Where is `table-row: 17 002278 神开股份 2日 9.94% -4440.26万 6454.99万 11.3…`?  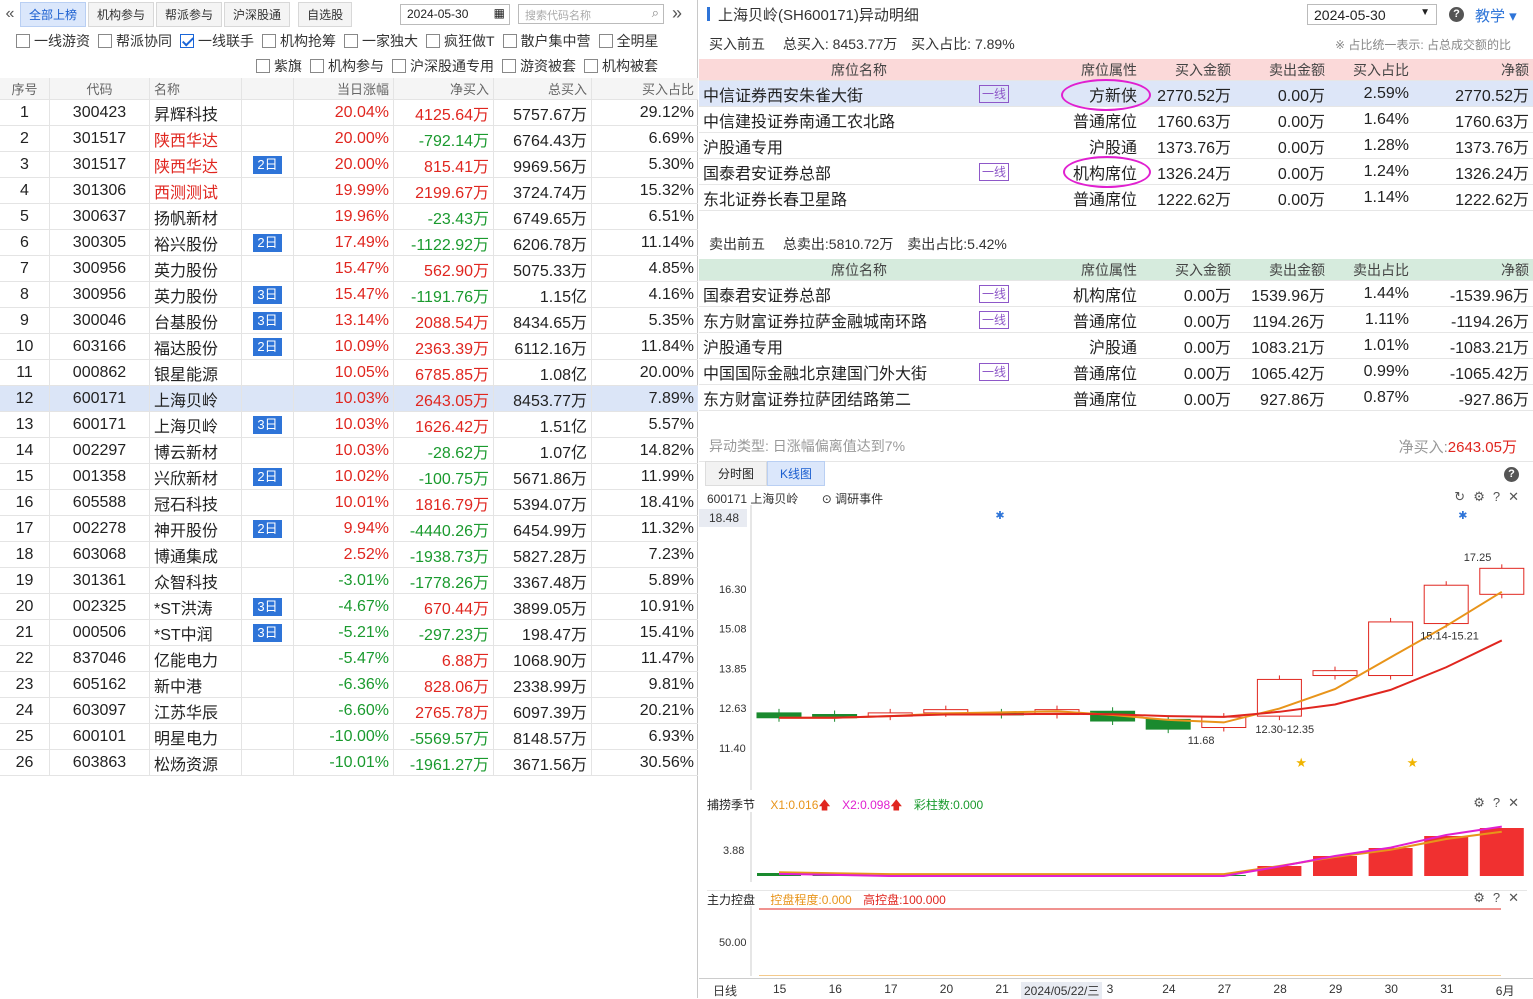 table-row: 17 002278 神开股份 2日 9.94% -4440.26万 6454.99万 11.3… is located at coordinates (349, 529).